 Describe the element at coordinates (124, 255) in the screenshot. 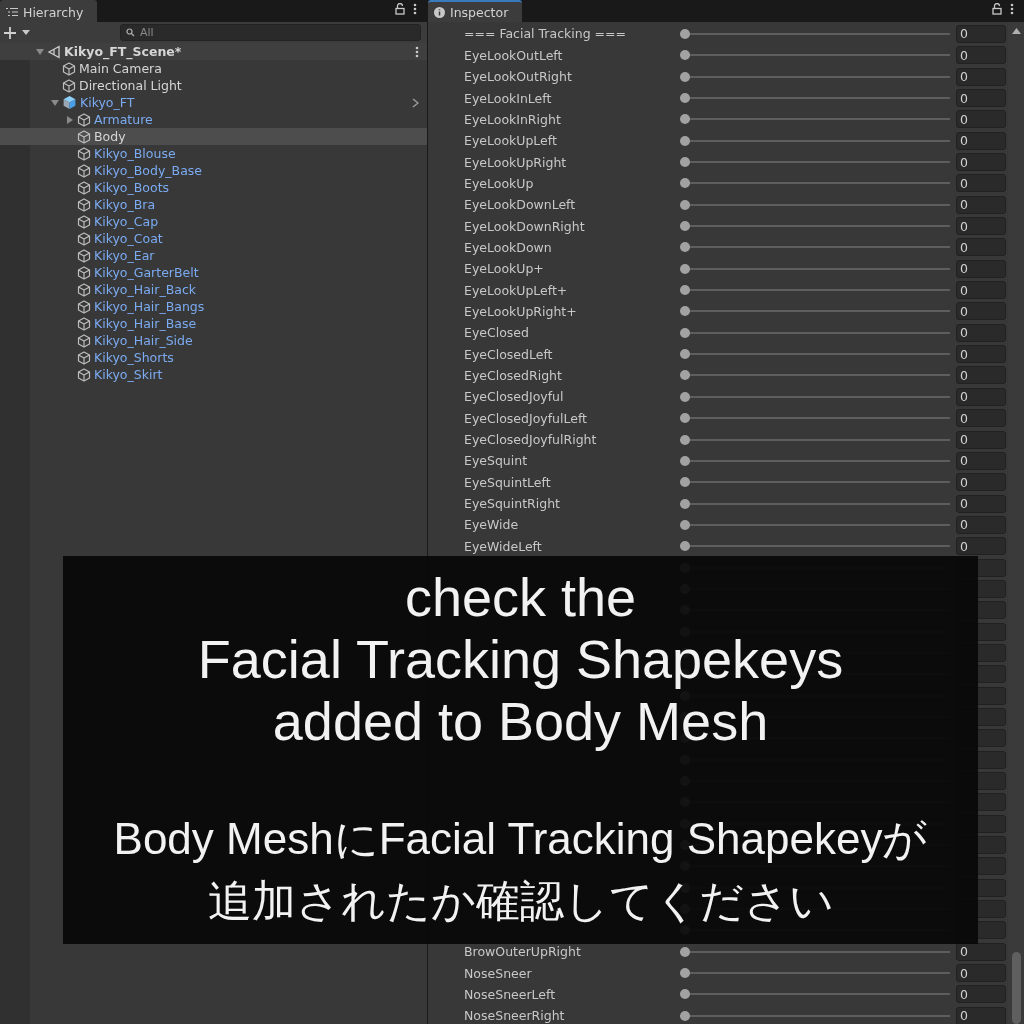

I see `item-label: Kikyo_Ear` at that location.